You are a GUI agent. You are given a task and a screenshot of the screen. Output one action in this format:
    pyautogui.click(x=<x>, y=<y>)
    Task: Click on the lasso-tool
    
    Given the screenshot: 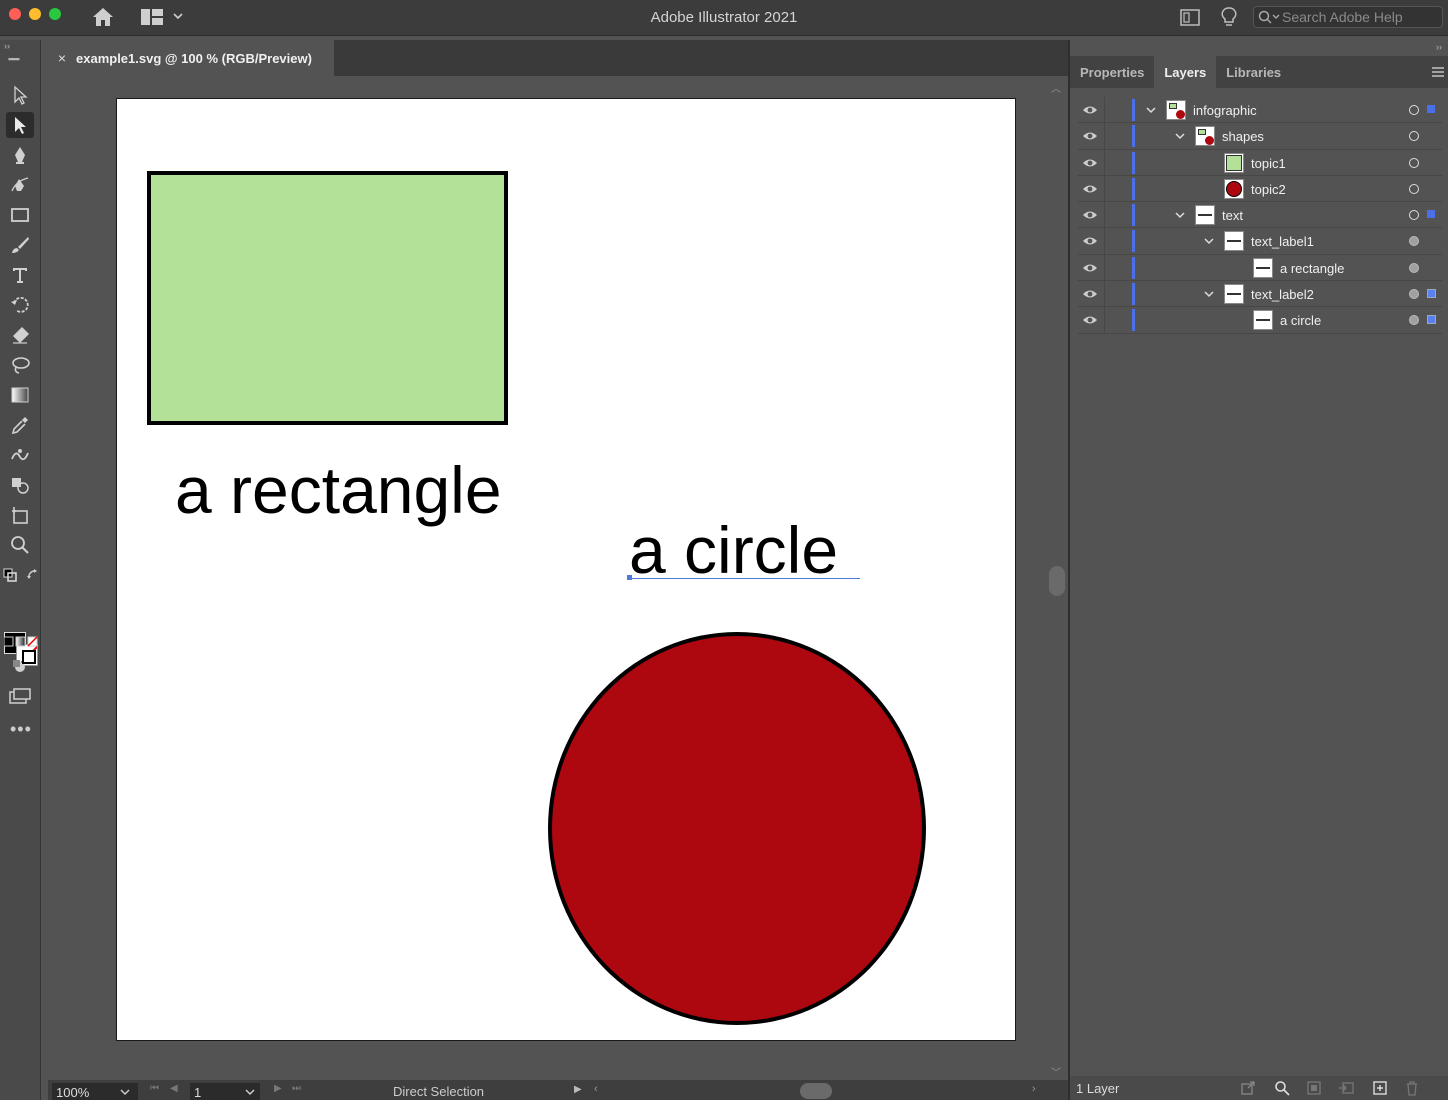 What is the action you would take?
    pyautogui.click(x=20, y=365)
    